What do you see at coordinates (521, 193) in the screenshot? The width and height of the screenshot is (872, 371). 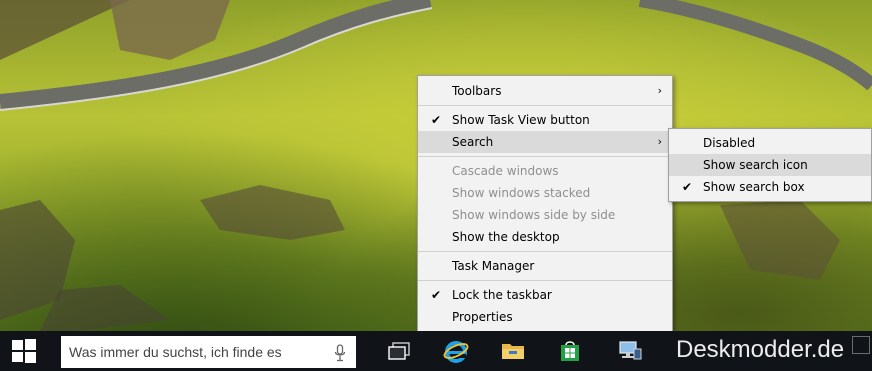 I see `menu-item-label: Show windows stacked` at bounding box center [521, 193].